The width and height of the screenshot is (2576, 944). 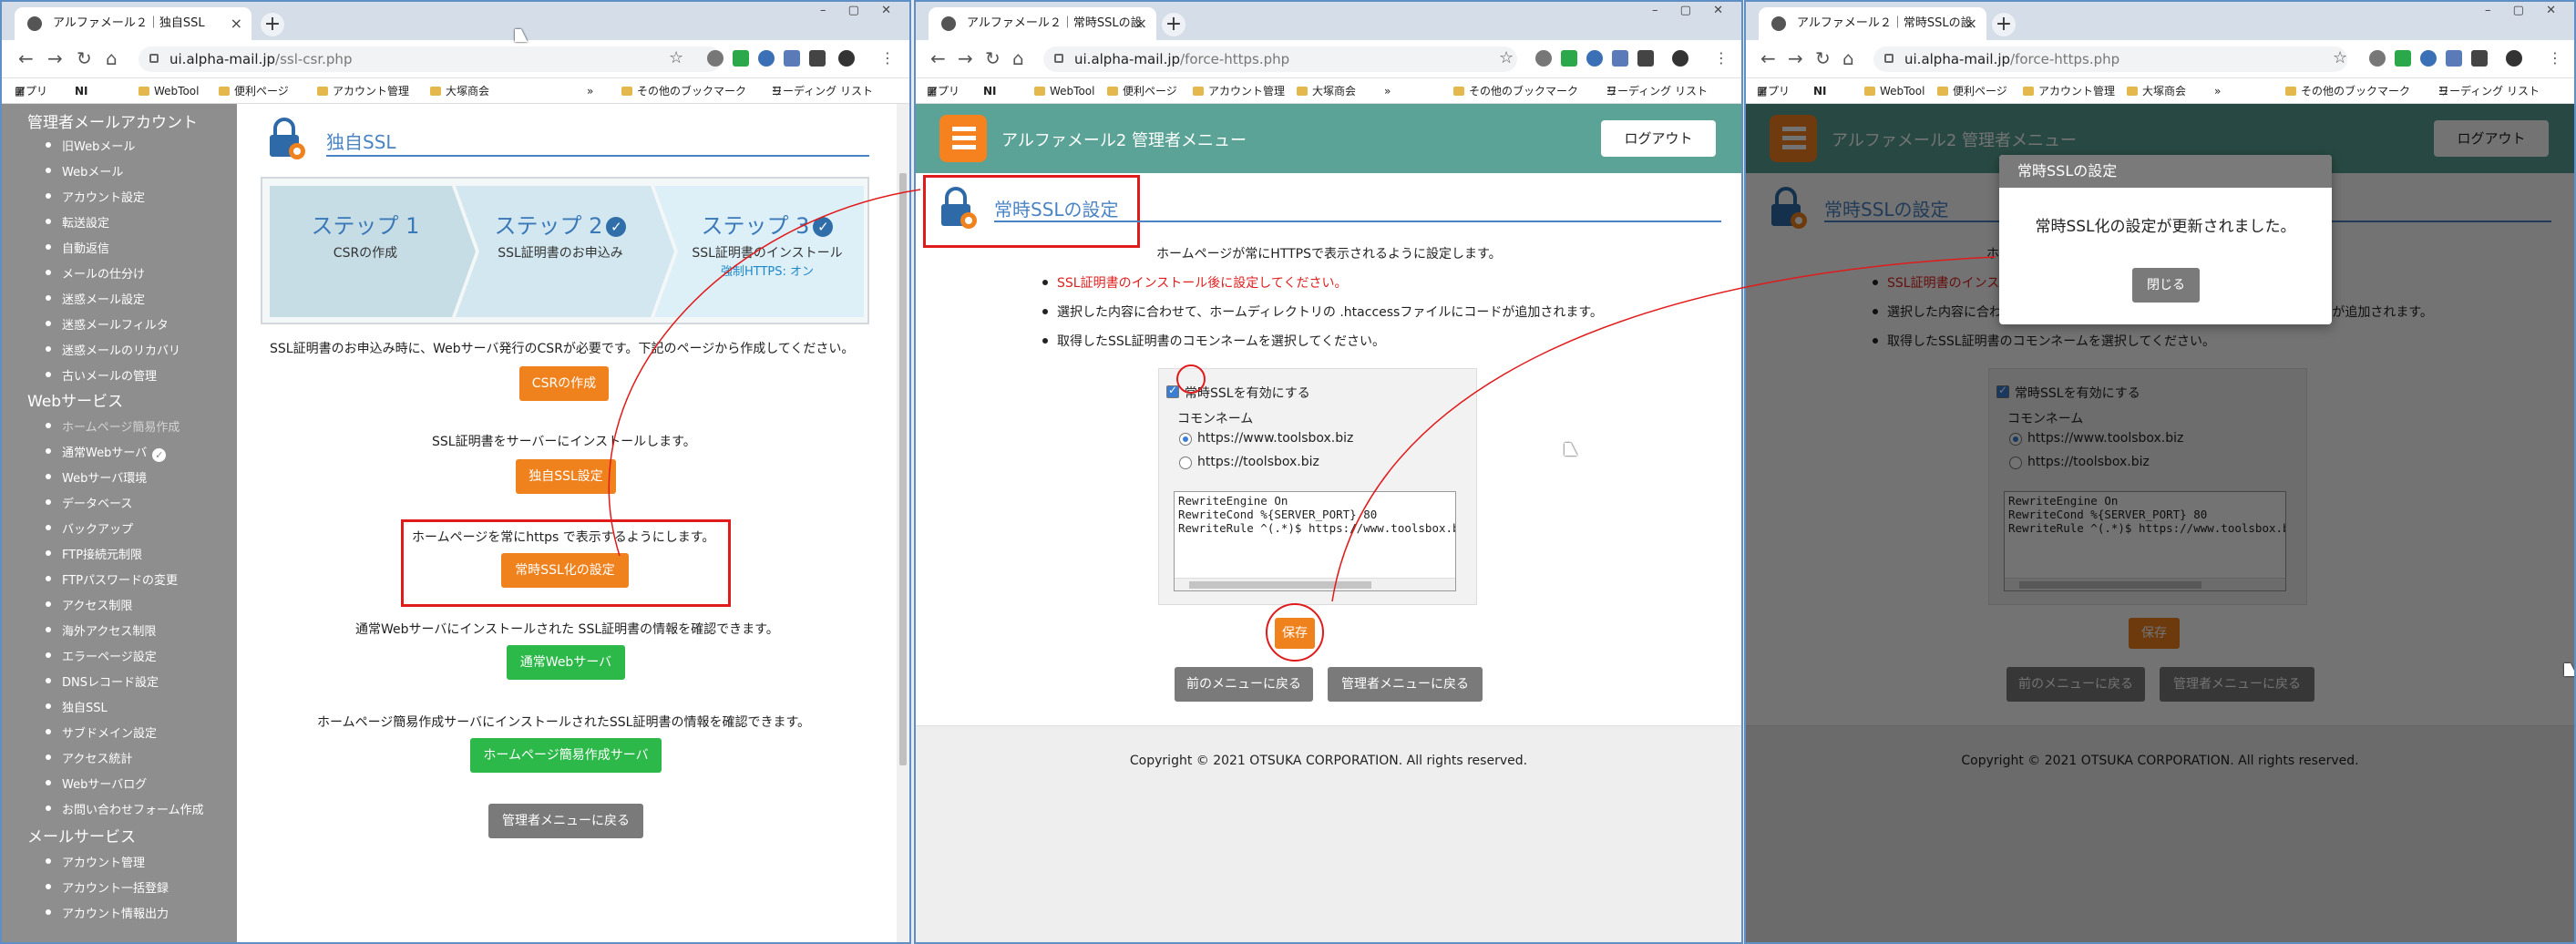 I want to click on sidebar-item: Webサーバ環境, so click(x=96, y=477).